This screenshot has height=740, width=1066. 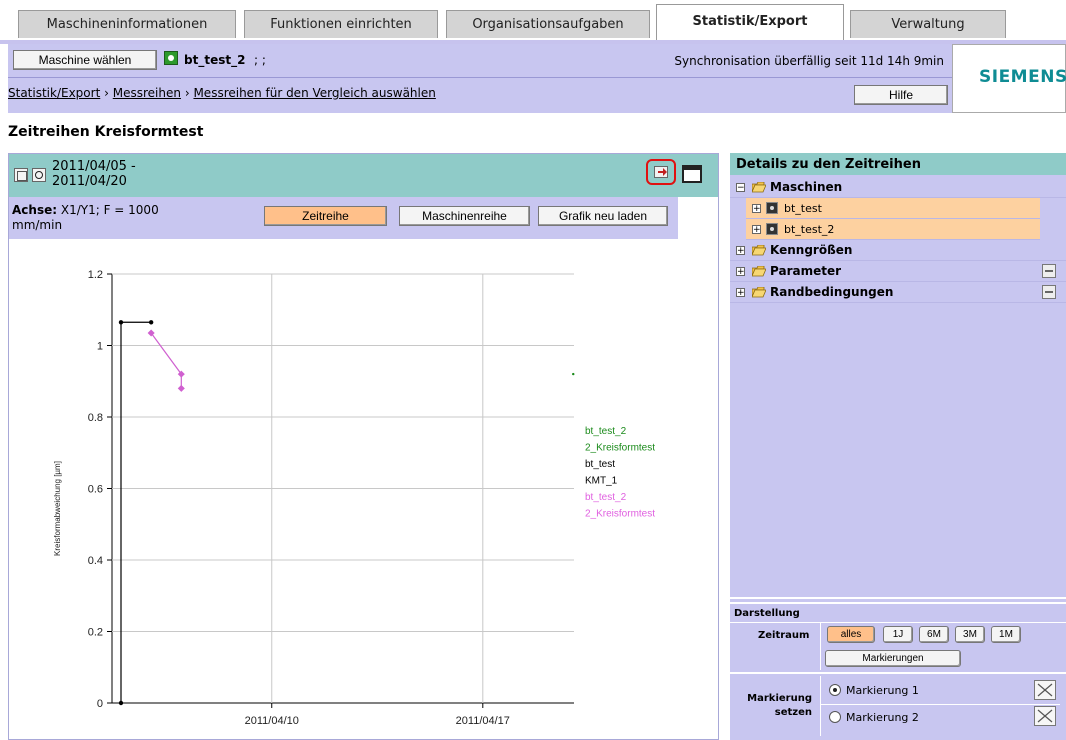 What do you see at coordinates (828, 164) in the screenshot?
I see `details-title: Details zu den Zeitreihen` at bounding box center [828, 164].